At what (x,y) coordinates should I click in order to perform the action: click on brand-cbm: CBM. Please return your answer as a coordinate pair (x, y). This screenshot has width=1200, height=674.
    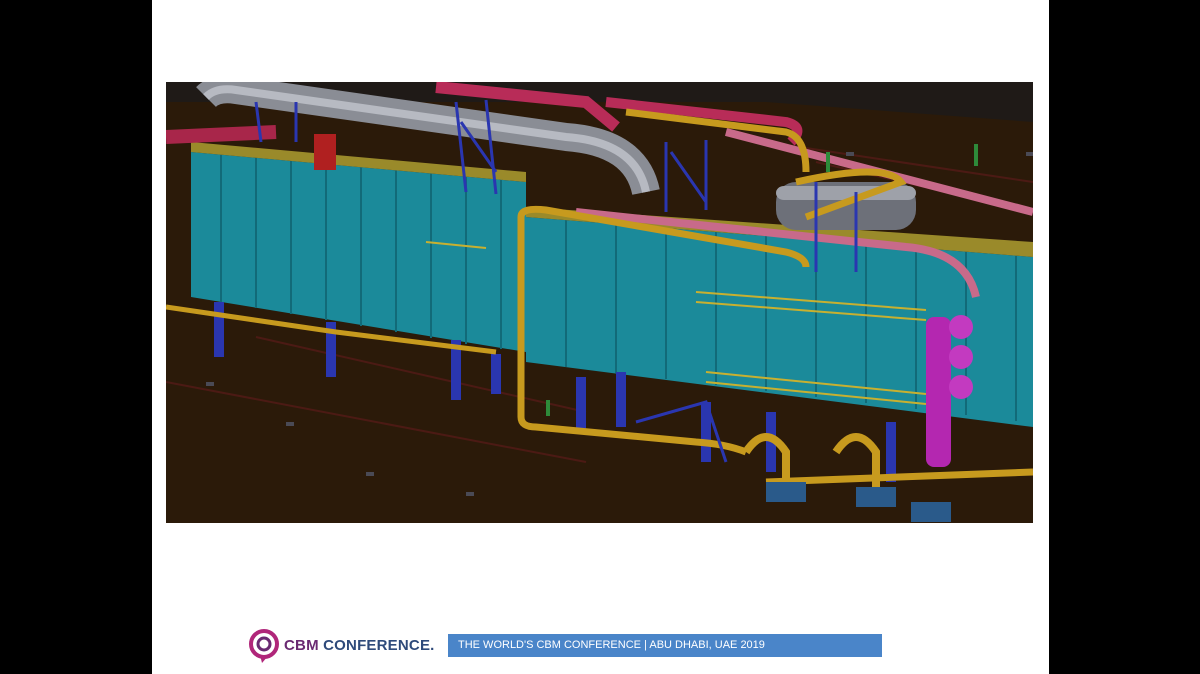
    Looking at the image, I should click on (301, 645).